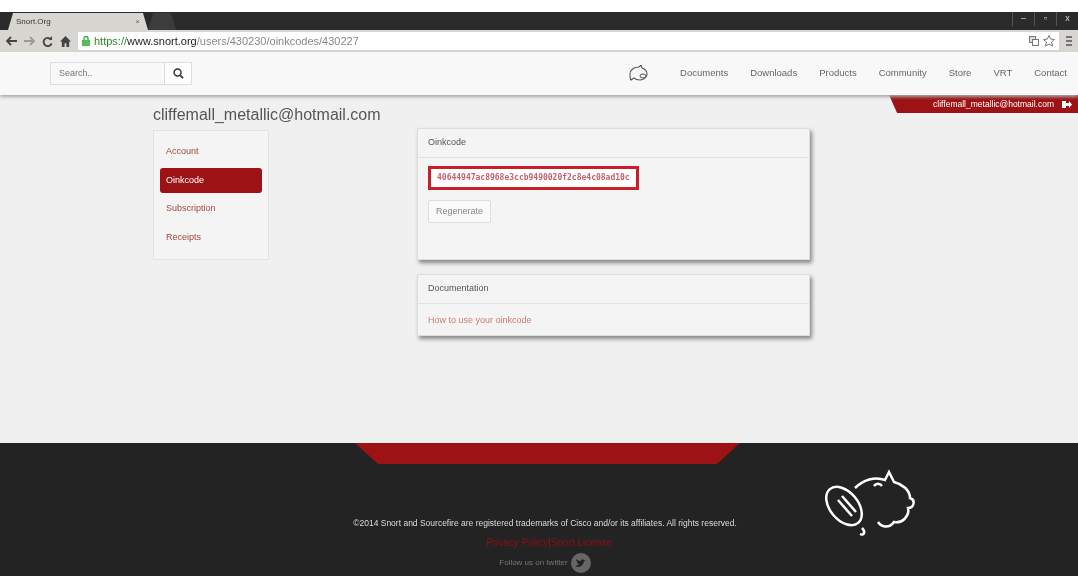 The image size is (1078, 576). Describe the element at coordinates (86, 41) in the screenshot. I see `lock-icon` at that location.